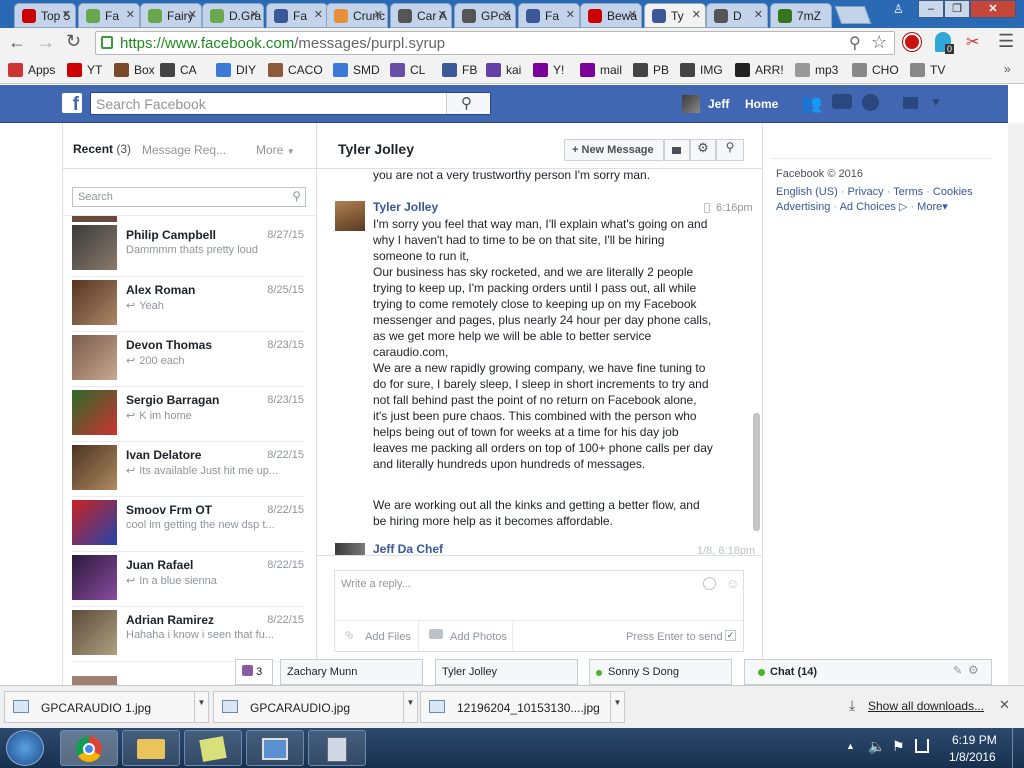  Describe the element at coordinates (25, 748) in the screenshot. I see `start-button` at that location.